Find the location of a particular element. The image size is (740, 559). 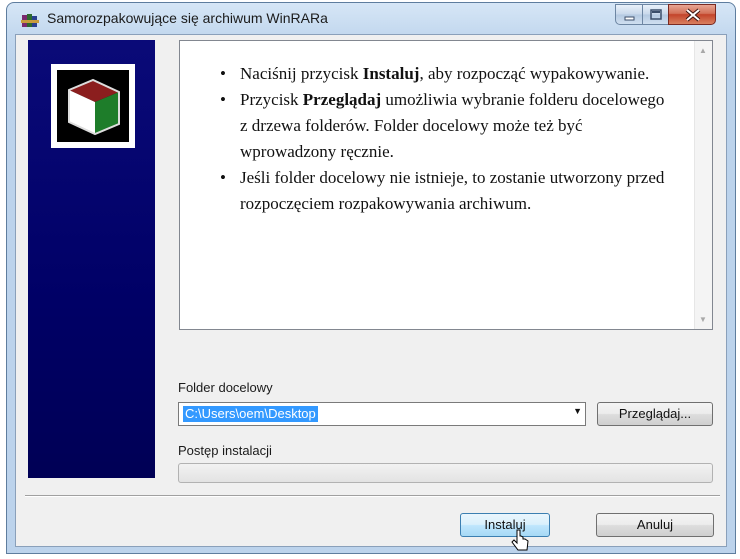

winrar-box-logo is located at coordinates (94, 107).